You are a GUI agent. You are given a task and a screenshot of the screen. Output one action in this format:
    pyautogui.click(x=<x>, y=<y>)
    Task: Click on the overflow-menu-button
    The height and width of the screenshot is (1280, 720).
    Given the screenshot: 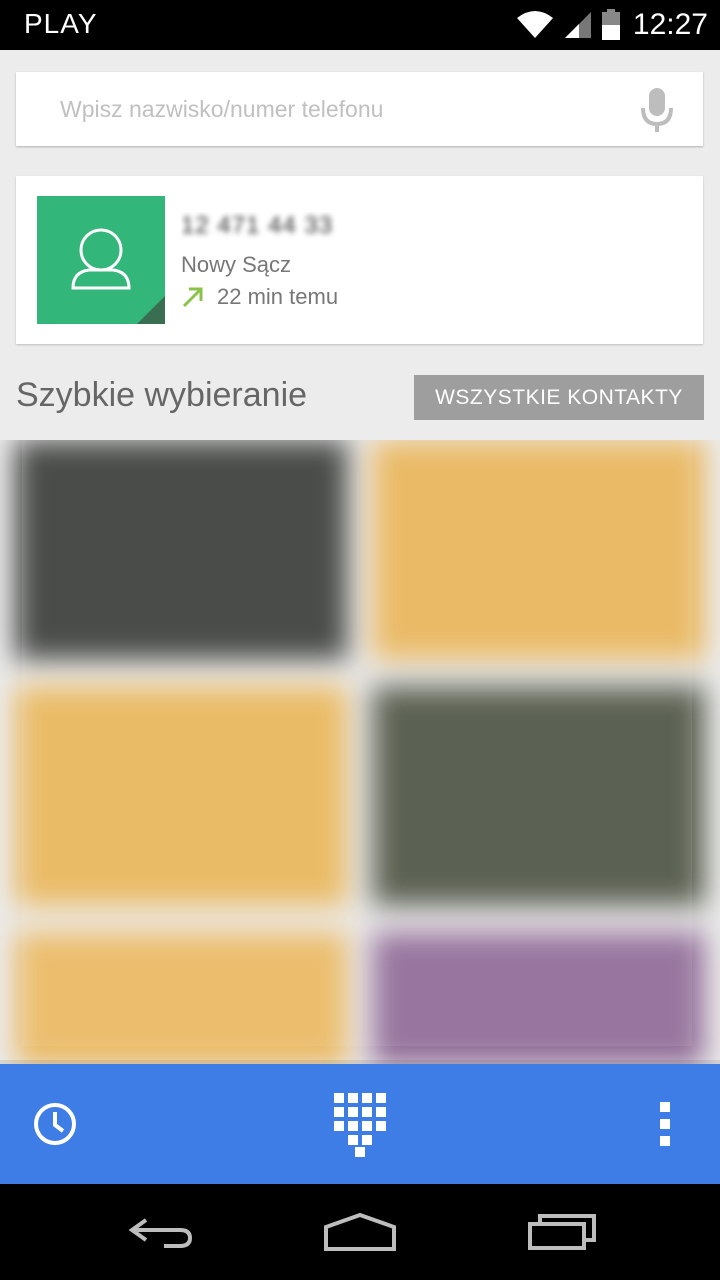 What is the action you would take?
    pyautogui.click(x=665, y=1124)
    